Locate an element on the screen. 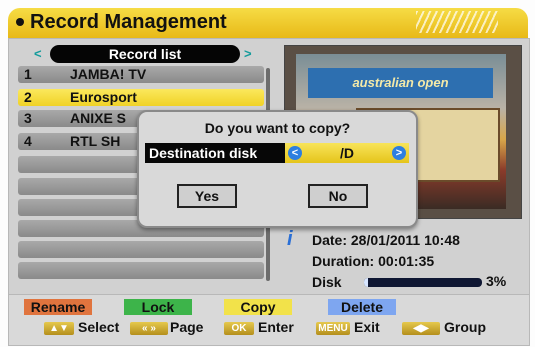 Image resolution: width=535 pixels, height=347 pixels. disk-usage-bar is located at coordinates (423, 282).